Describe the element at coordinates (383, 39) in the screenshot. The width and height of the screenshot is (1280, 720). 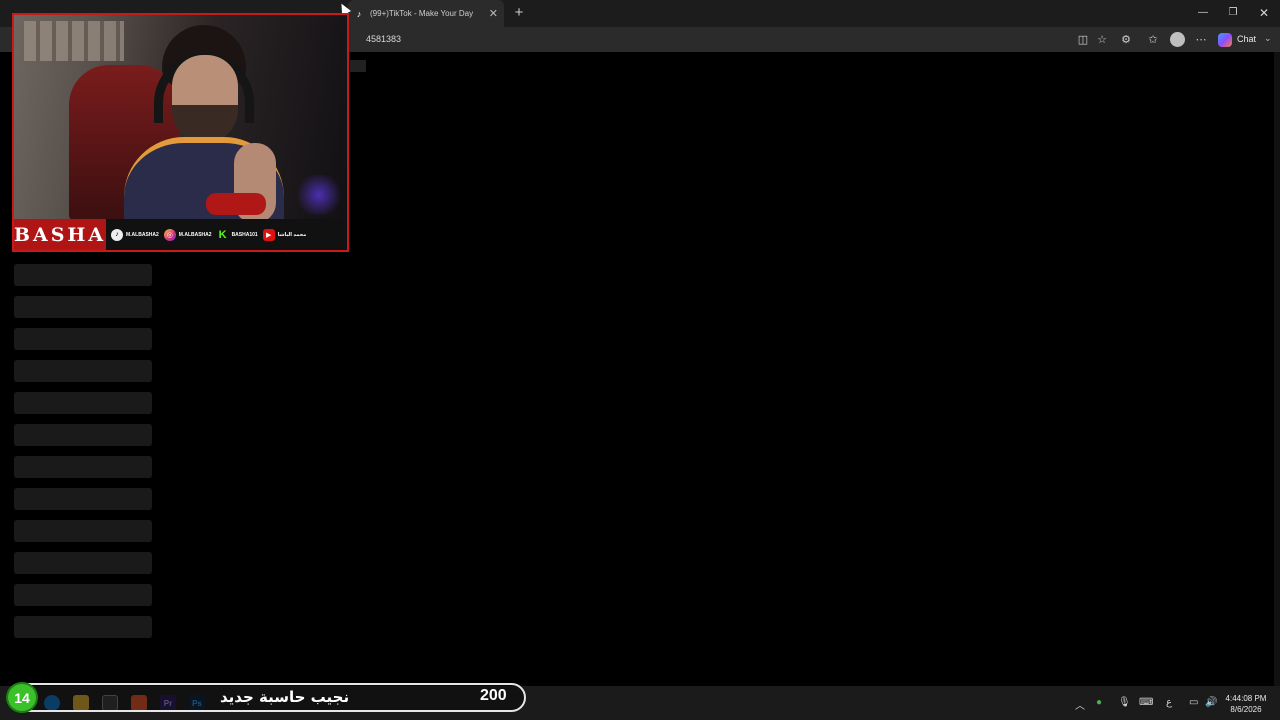
I see `url-text: 4581383` at that location.